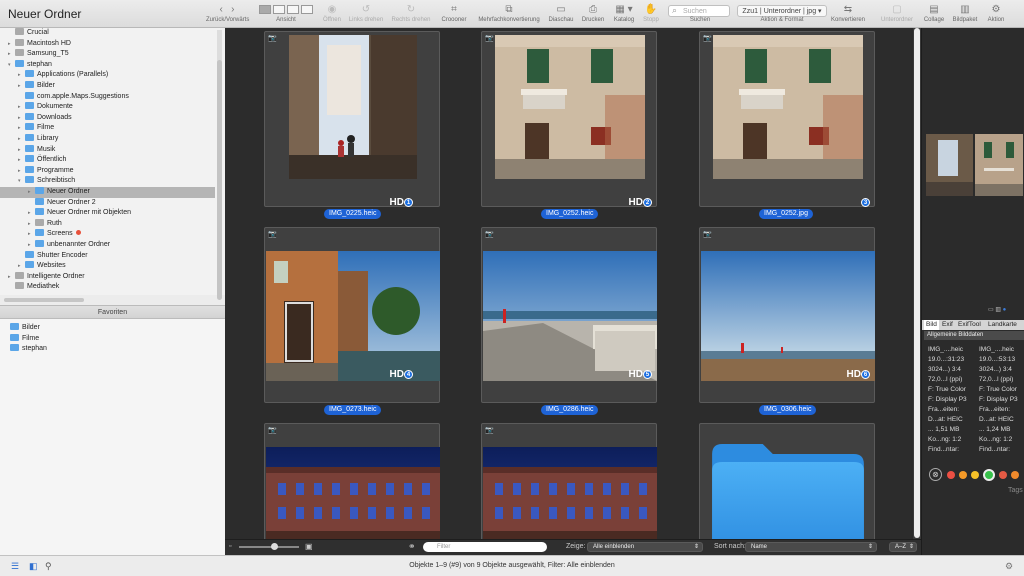  What do you see at coordinates (107, 150) in the screenshot?
I see `tree-item: ▸ Musik` at bounding box center [107, 150].